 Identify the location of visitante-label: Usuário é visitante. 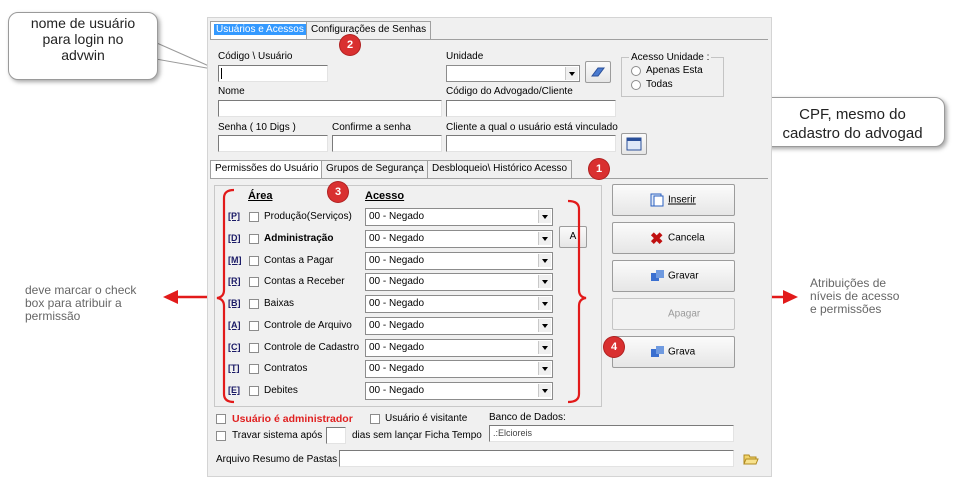
(426, 418).